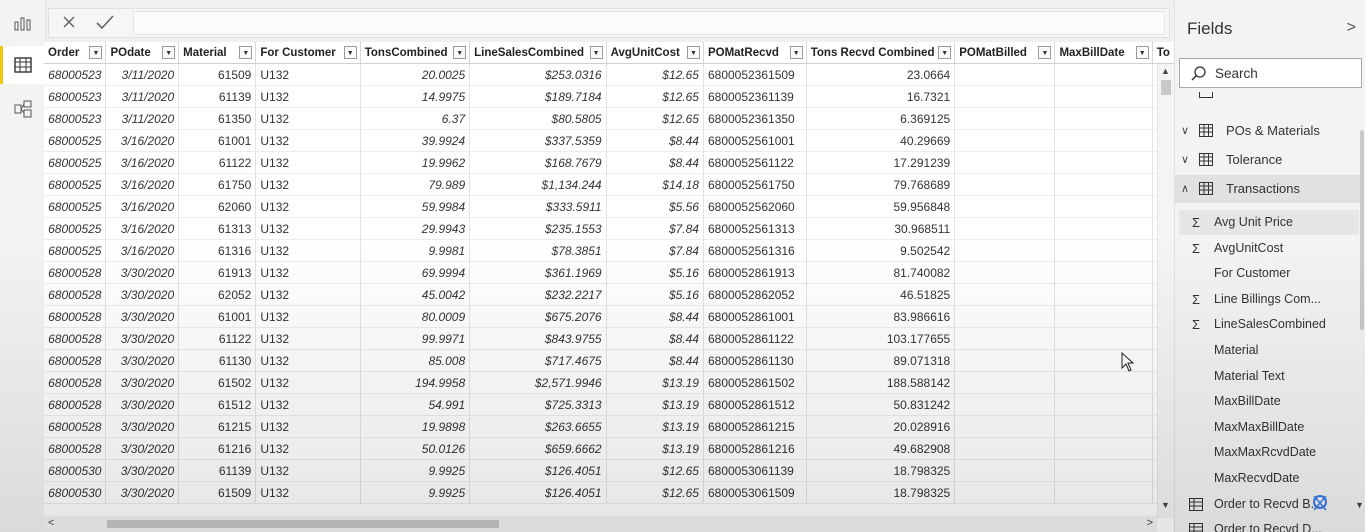 Image resolution: width=1365 pixels, height=532 pixels. I want to click on table-cell: 6800052862052, so click(755, 294).